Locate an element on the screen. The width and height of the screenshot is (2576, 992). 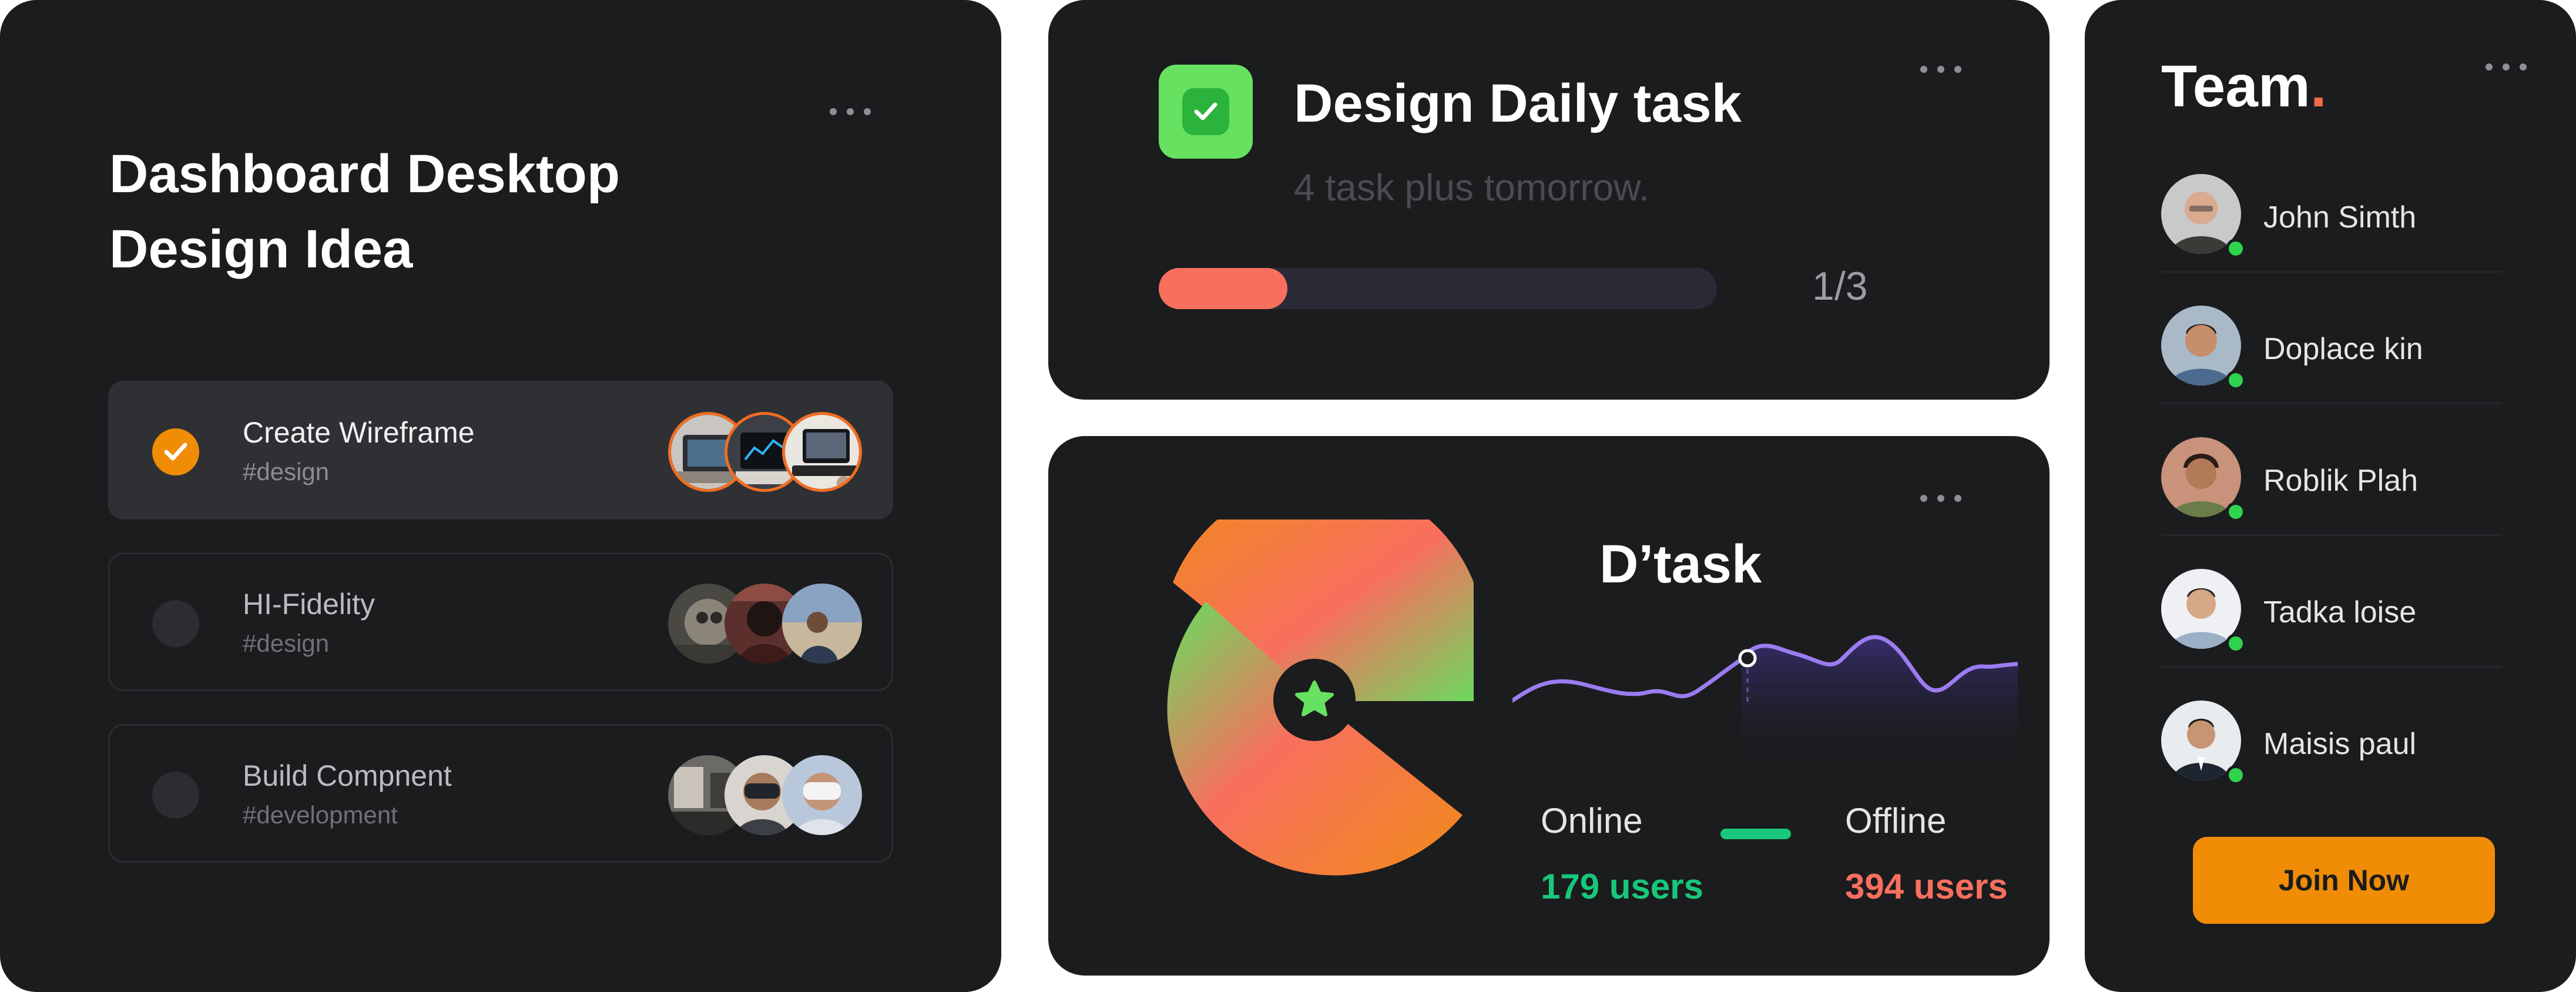
dtask-title: D’task is located at coordinates (1681, 564).